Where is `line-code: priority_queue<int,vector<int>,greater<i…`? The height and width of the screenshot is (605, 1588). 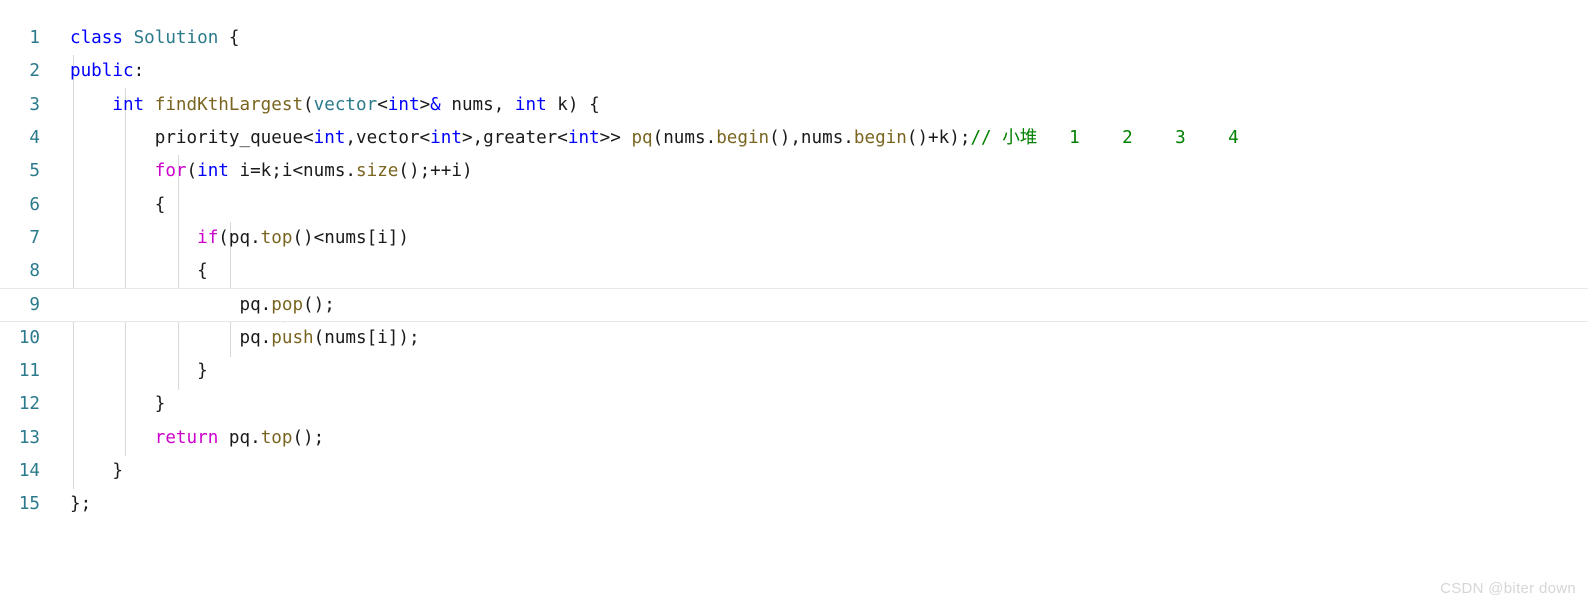
line-code: priority_queue<int,vector<int>,greater<i… is located at coordinates (654, 138).